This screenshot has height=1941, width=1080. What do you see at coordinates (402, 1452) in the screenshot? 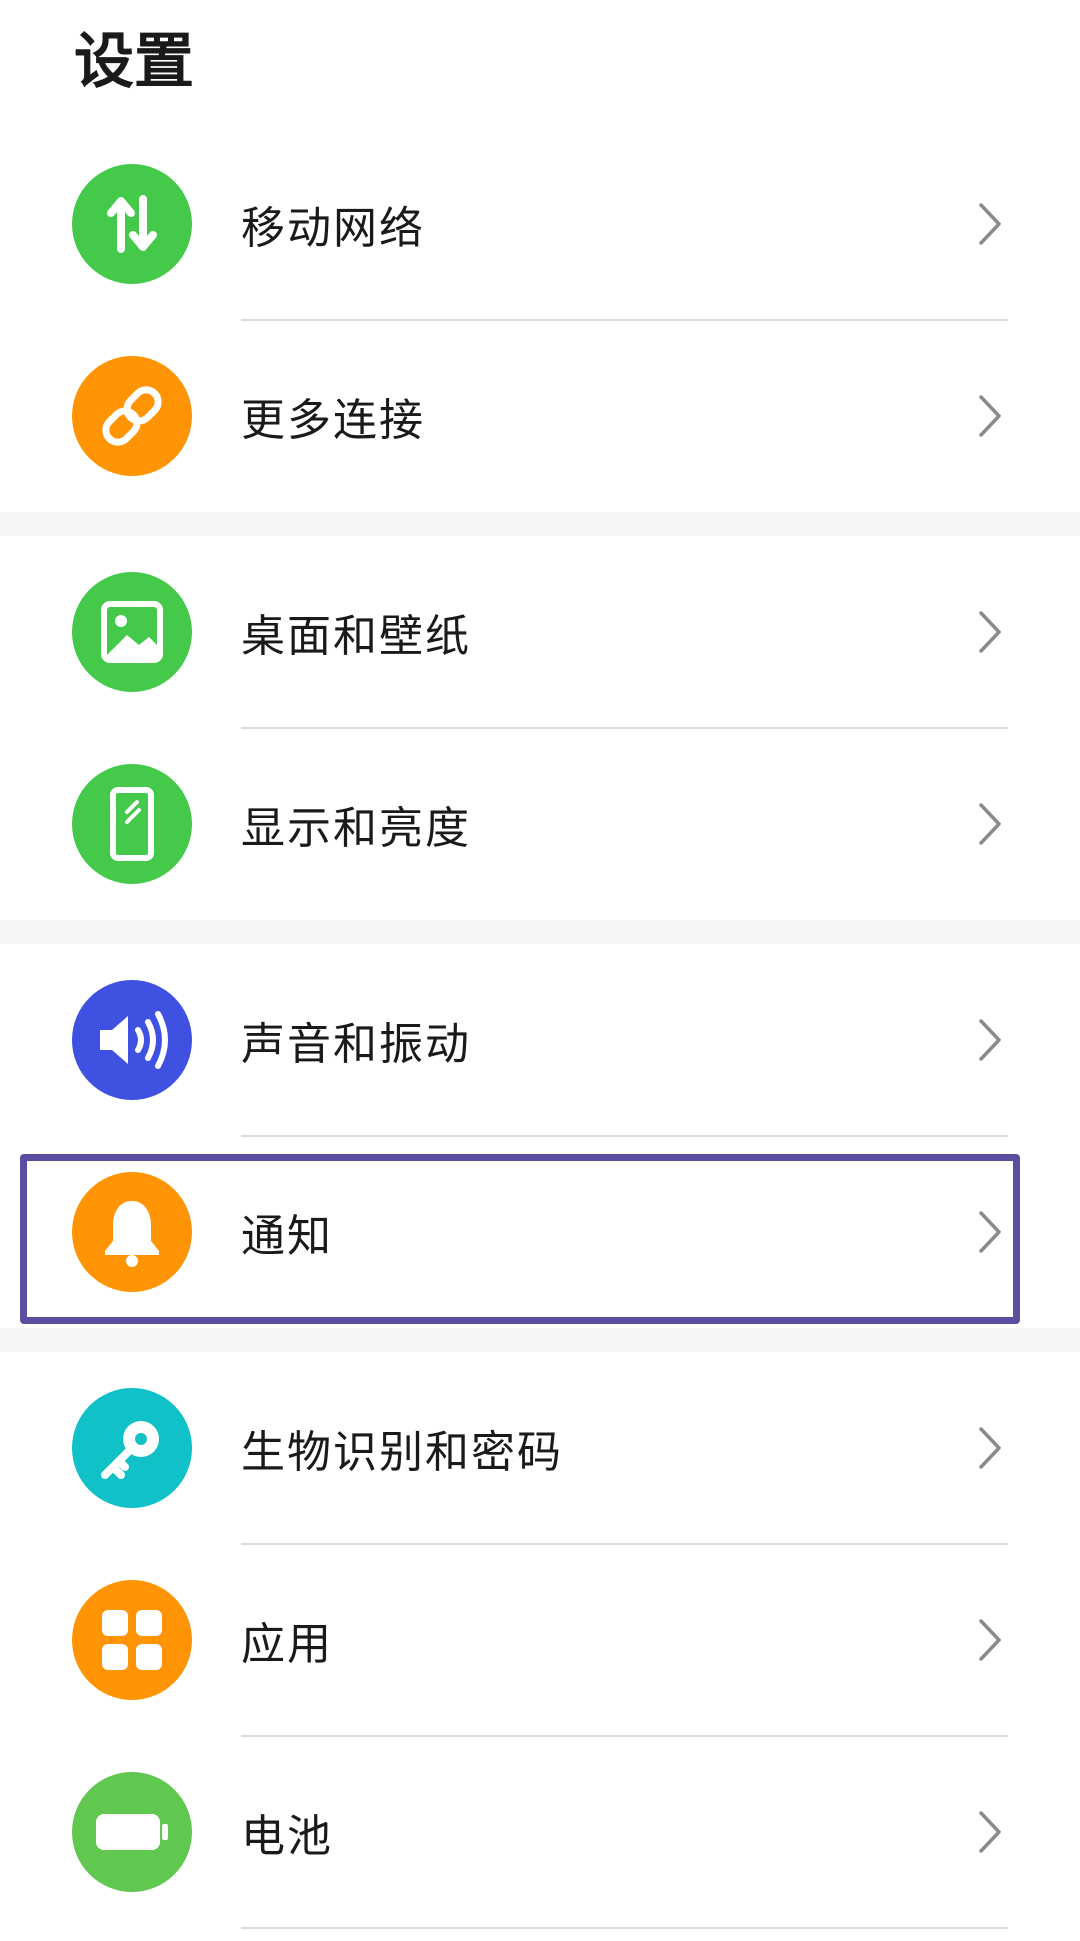
I see `settings-item-label: 生物识别和密码` at bounding box center [402, 1452].